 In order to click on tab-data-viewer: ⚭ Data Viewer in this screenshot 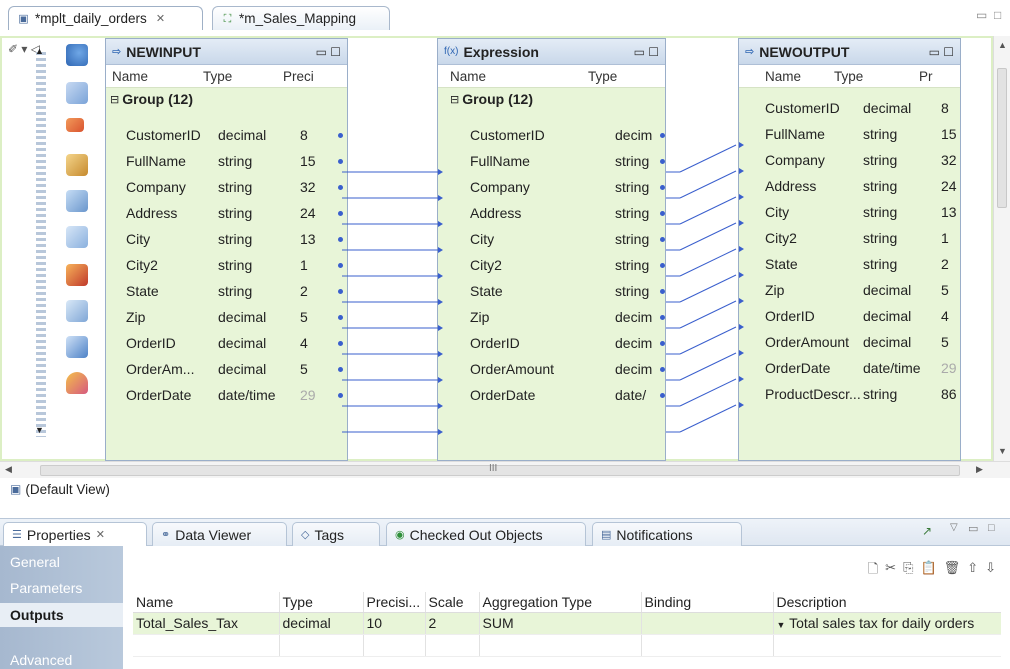, I will do `click(219, 534)`.